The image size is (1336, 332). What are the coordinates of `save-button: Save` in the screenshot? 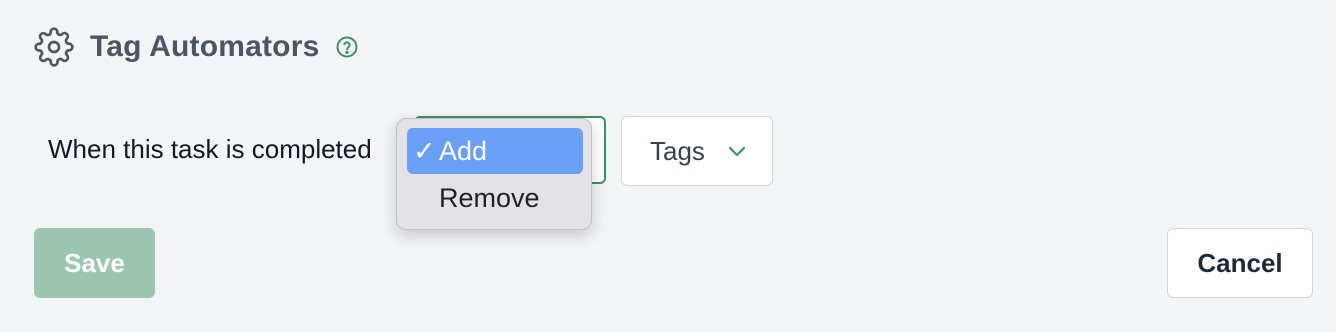 It's located at (94, 263).